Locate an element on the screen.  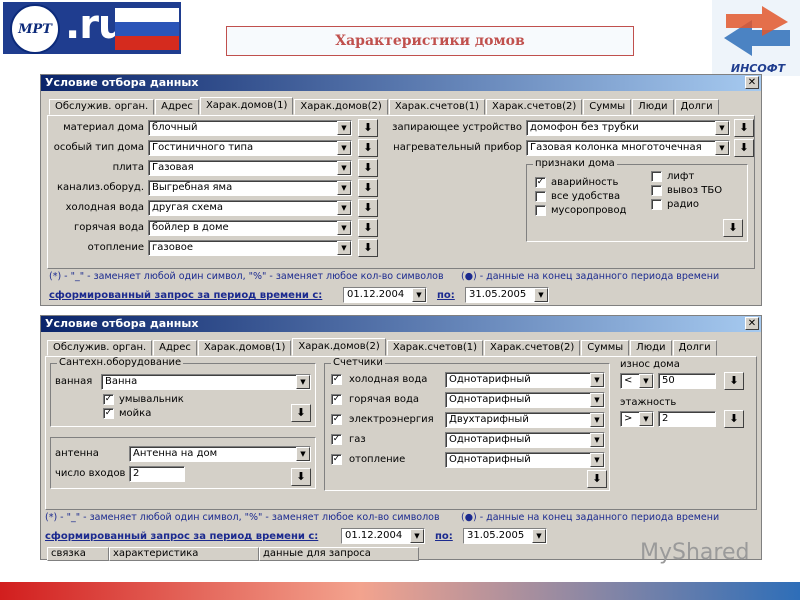
row-label: материал дома is located at coordinates (103, 127).